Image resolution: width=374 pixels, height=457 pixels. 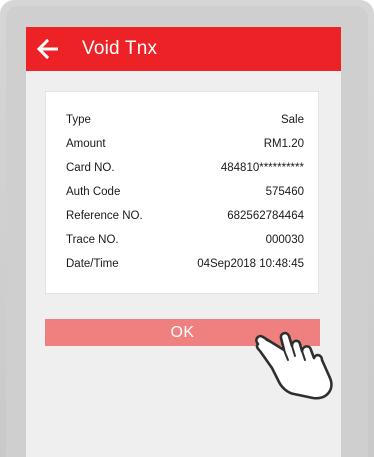 What do you see at coordinates (185, 168) in the screenshot?
I see `detail-row-card-no: Card NO. 484810**********` at bounding box center [185, 168].